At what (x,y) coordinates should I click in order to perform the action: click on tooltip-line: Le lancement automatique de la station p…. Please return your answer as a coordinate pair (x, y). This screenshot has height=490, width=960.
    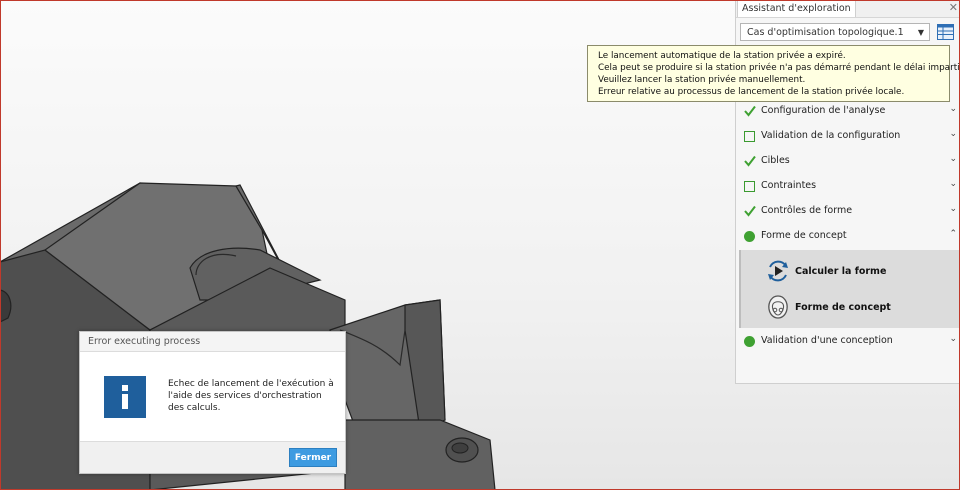
    Looking at the image, I should click on (722, 56).